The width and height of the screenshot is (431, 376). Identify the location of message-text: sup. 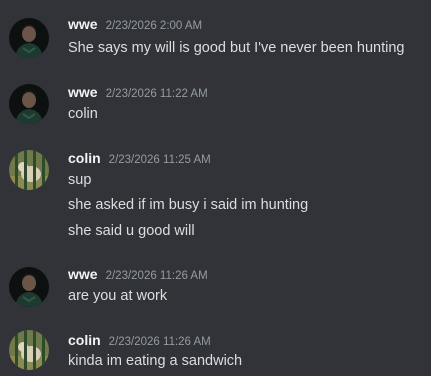
(80, 180).